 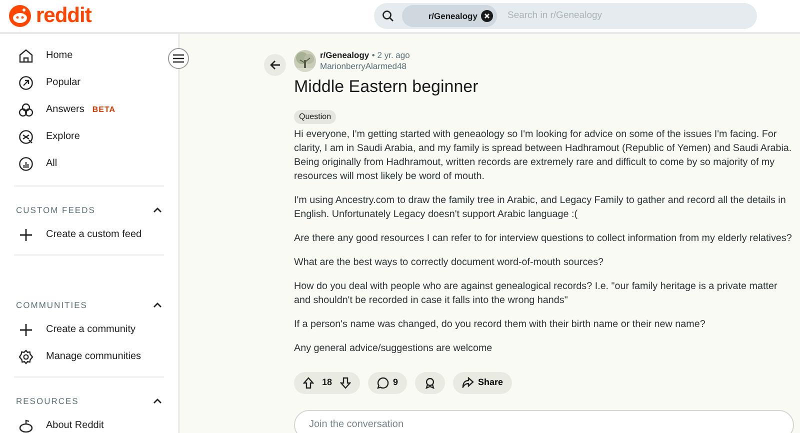 What do you see at coordinates (26, 356) in the screenshot?
I see `settings-icon` at bounding box center [26, 356].